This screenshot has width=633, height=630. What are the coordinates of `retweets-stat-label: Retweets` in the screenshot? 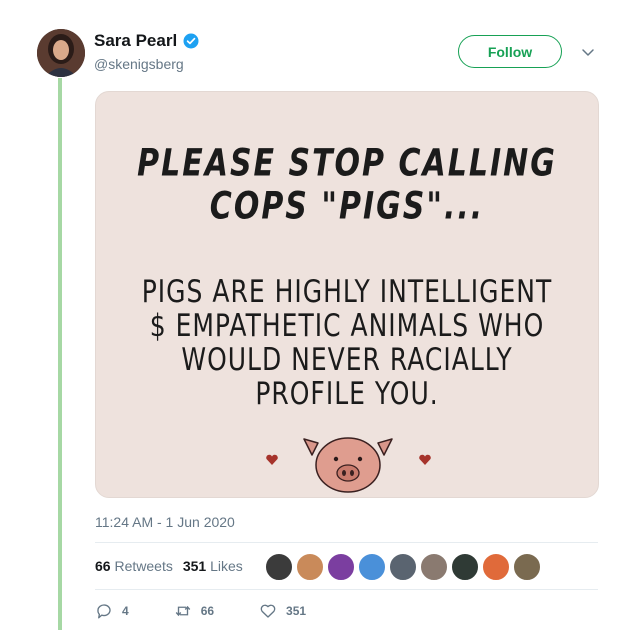 It's located at (143, 566).